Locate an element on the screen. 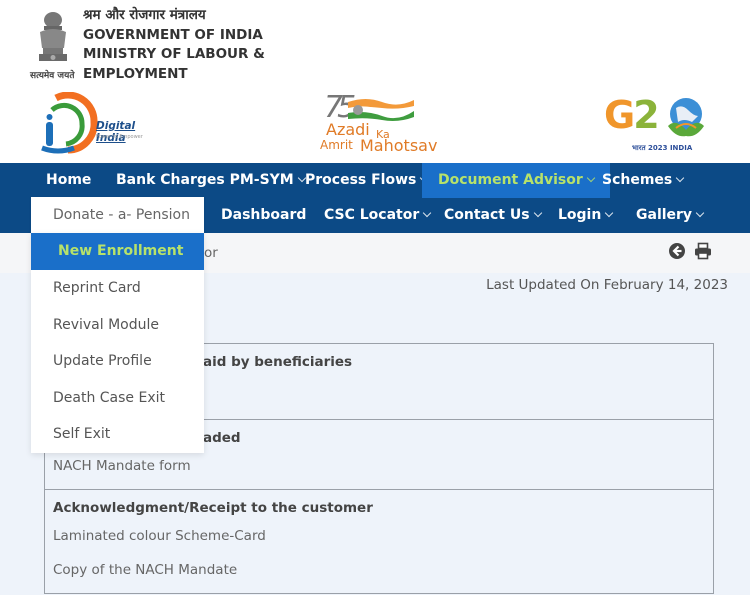 Image resolution: width=750 pixels, height=595 pixels. doc-section-heading: Acknowledgment/Receipt to the customer is located at coordinates (213, 508).